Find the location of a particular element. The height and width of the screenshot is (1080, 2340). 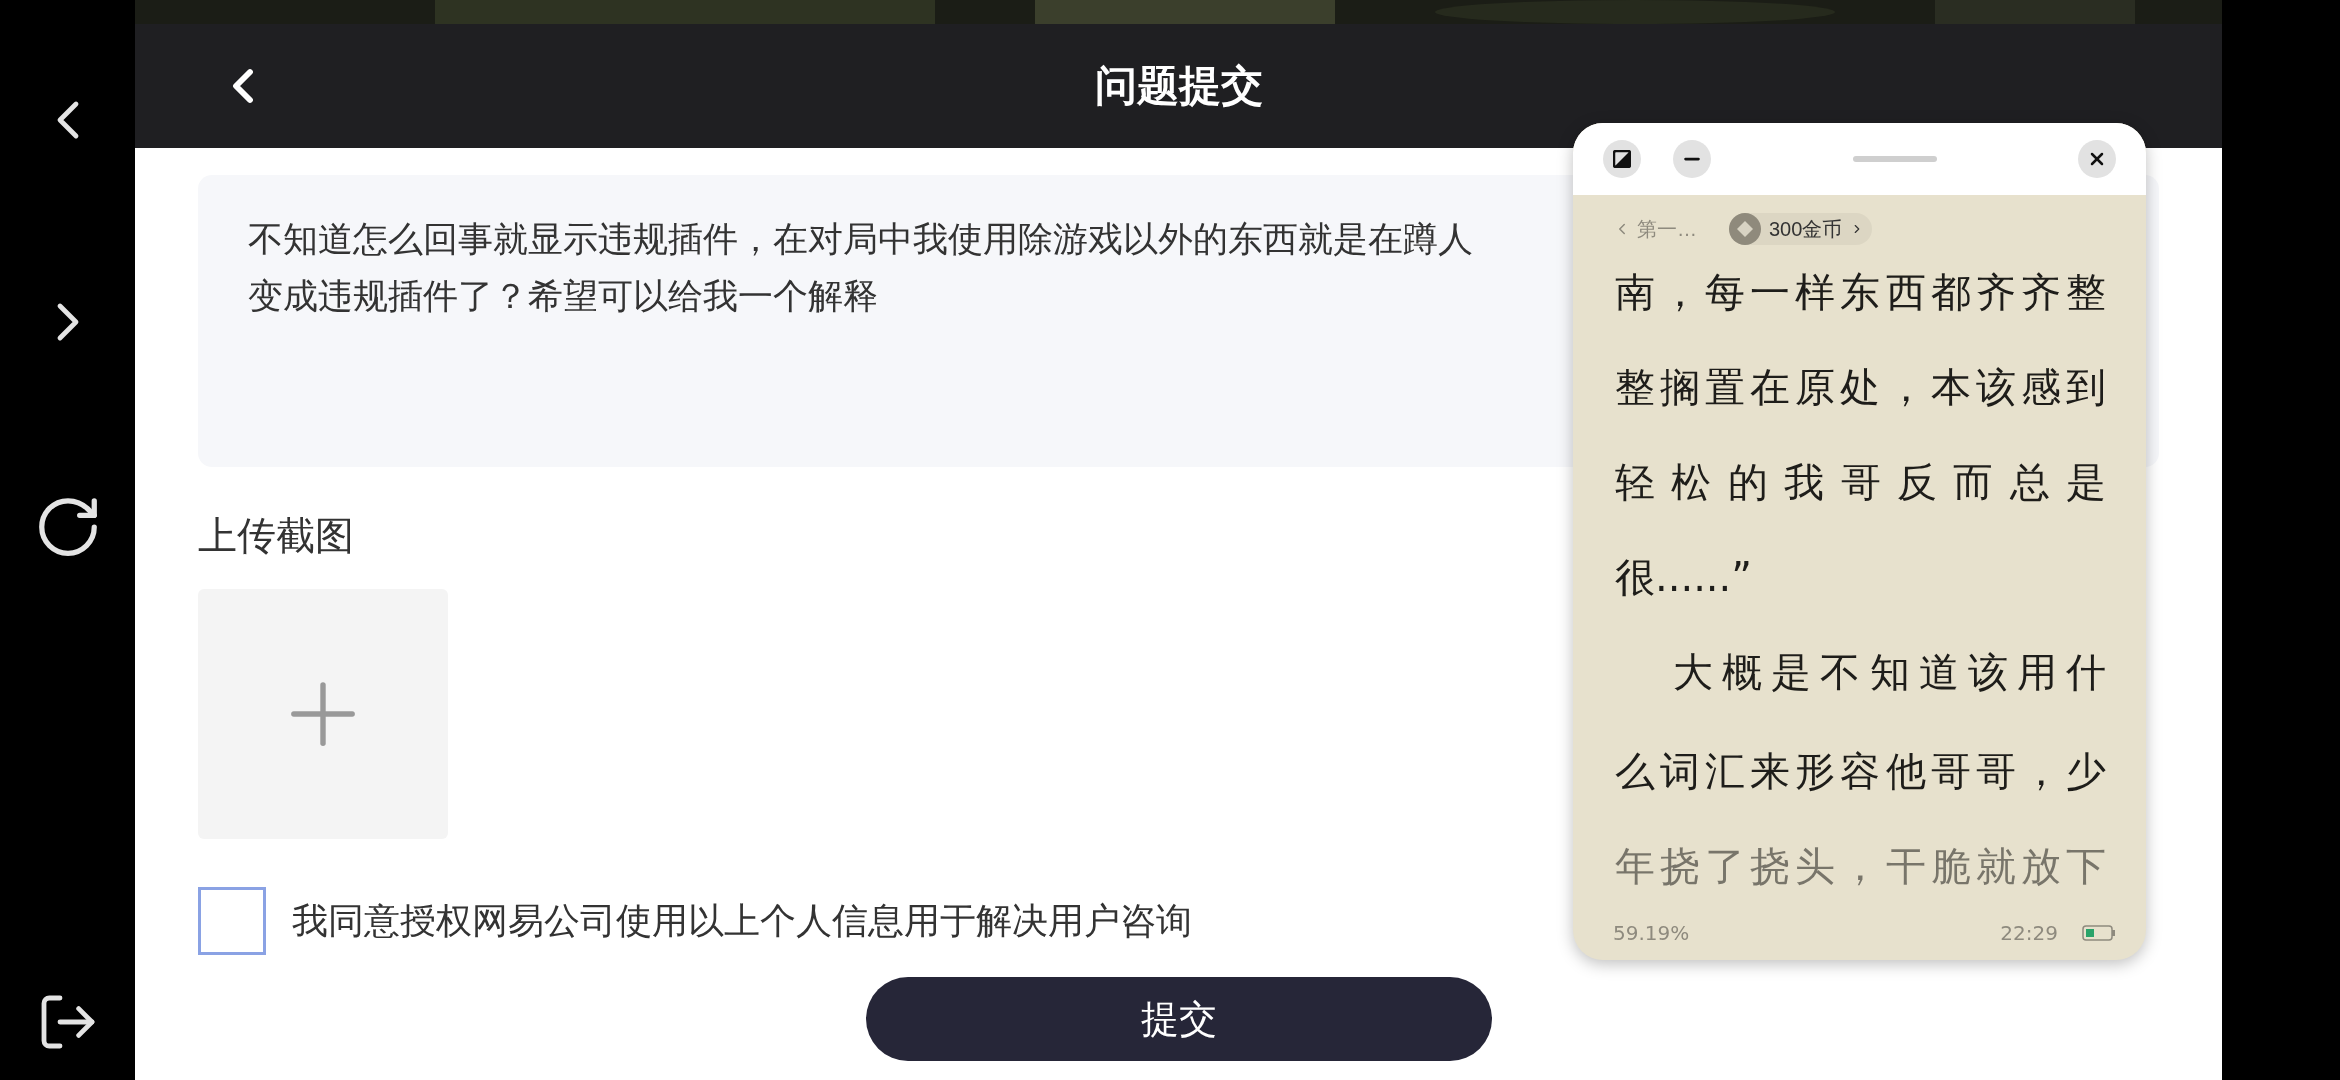

upload-label: 上传截图 is located at coordinates (276, 536).